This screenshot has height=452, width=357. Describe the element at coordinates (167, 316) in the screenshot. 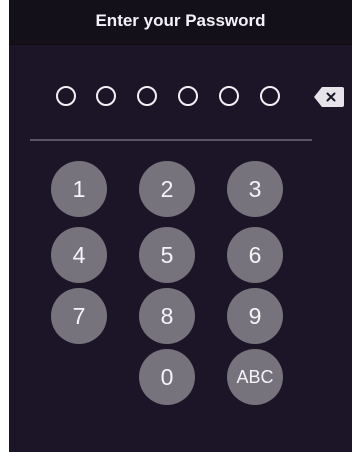

I see `key-8: 8` at that location.